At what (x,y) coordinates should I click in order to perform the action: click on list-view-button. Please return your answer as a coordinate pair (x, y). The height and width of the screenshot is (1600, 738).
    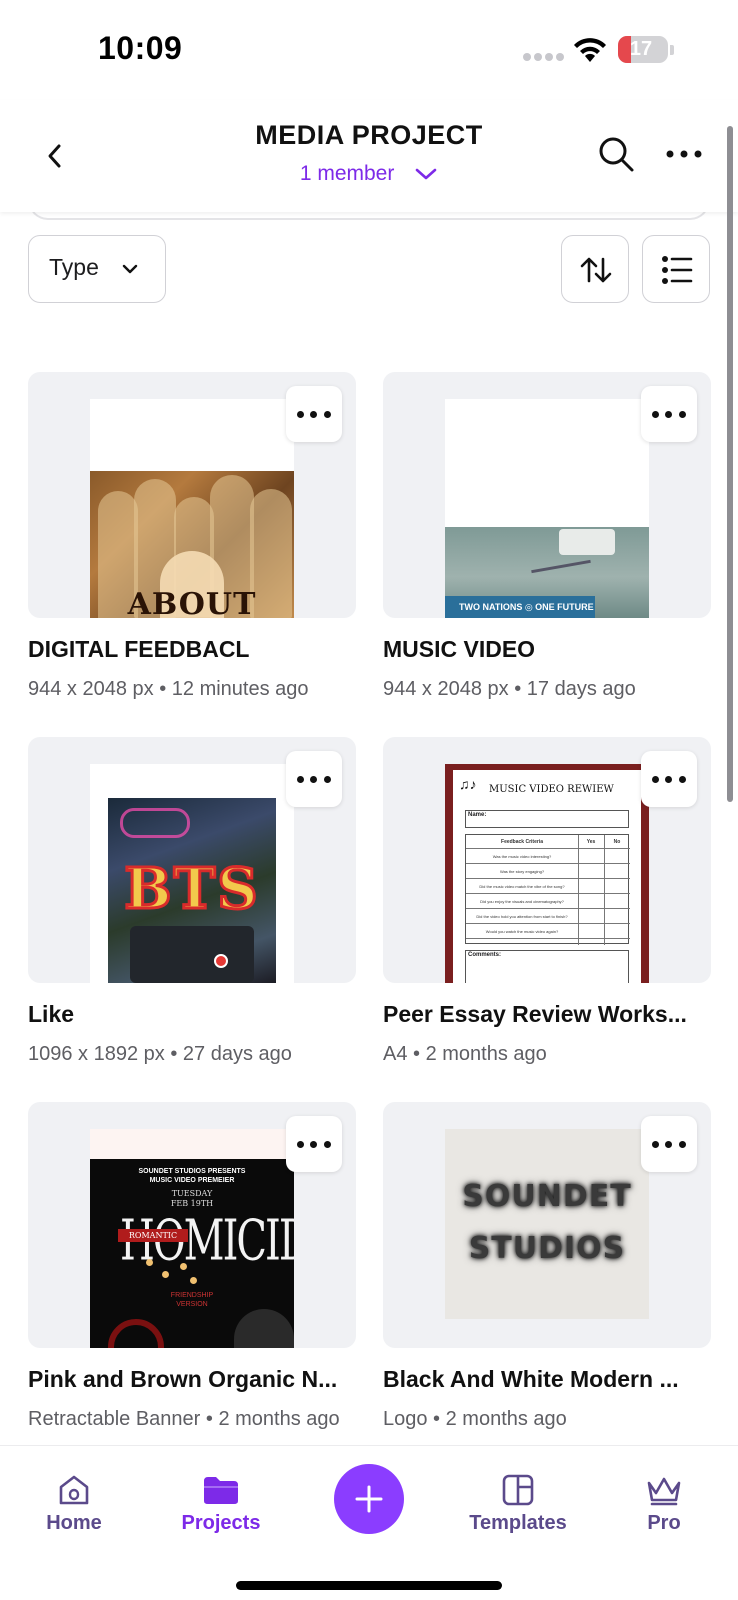
    Looking at the image, I should click on (676, 269).